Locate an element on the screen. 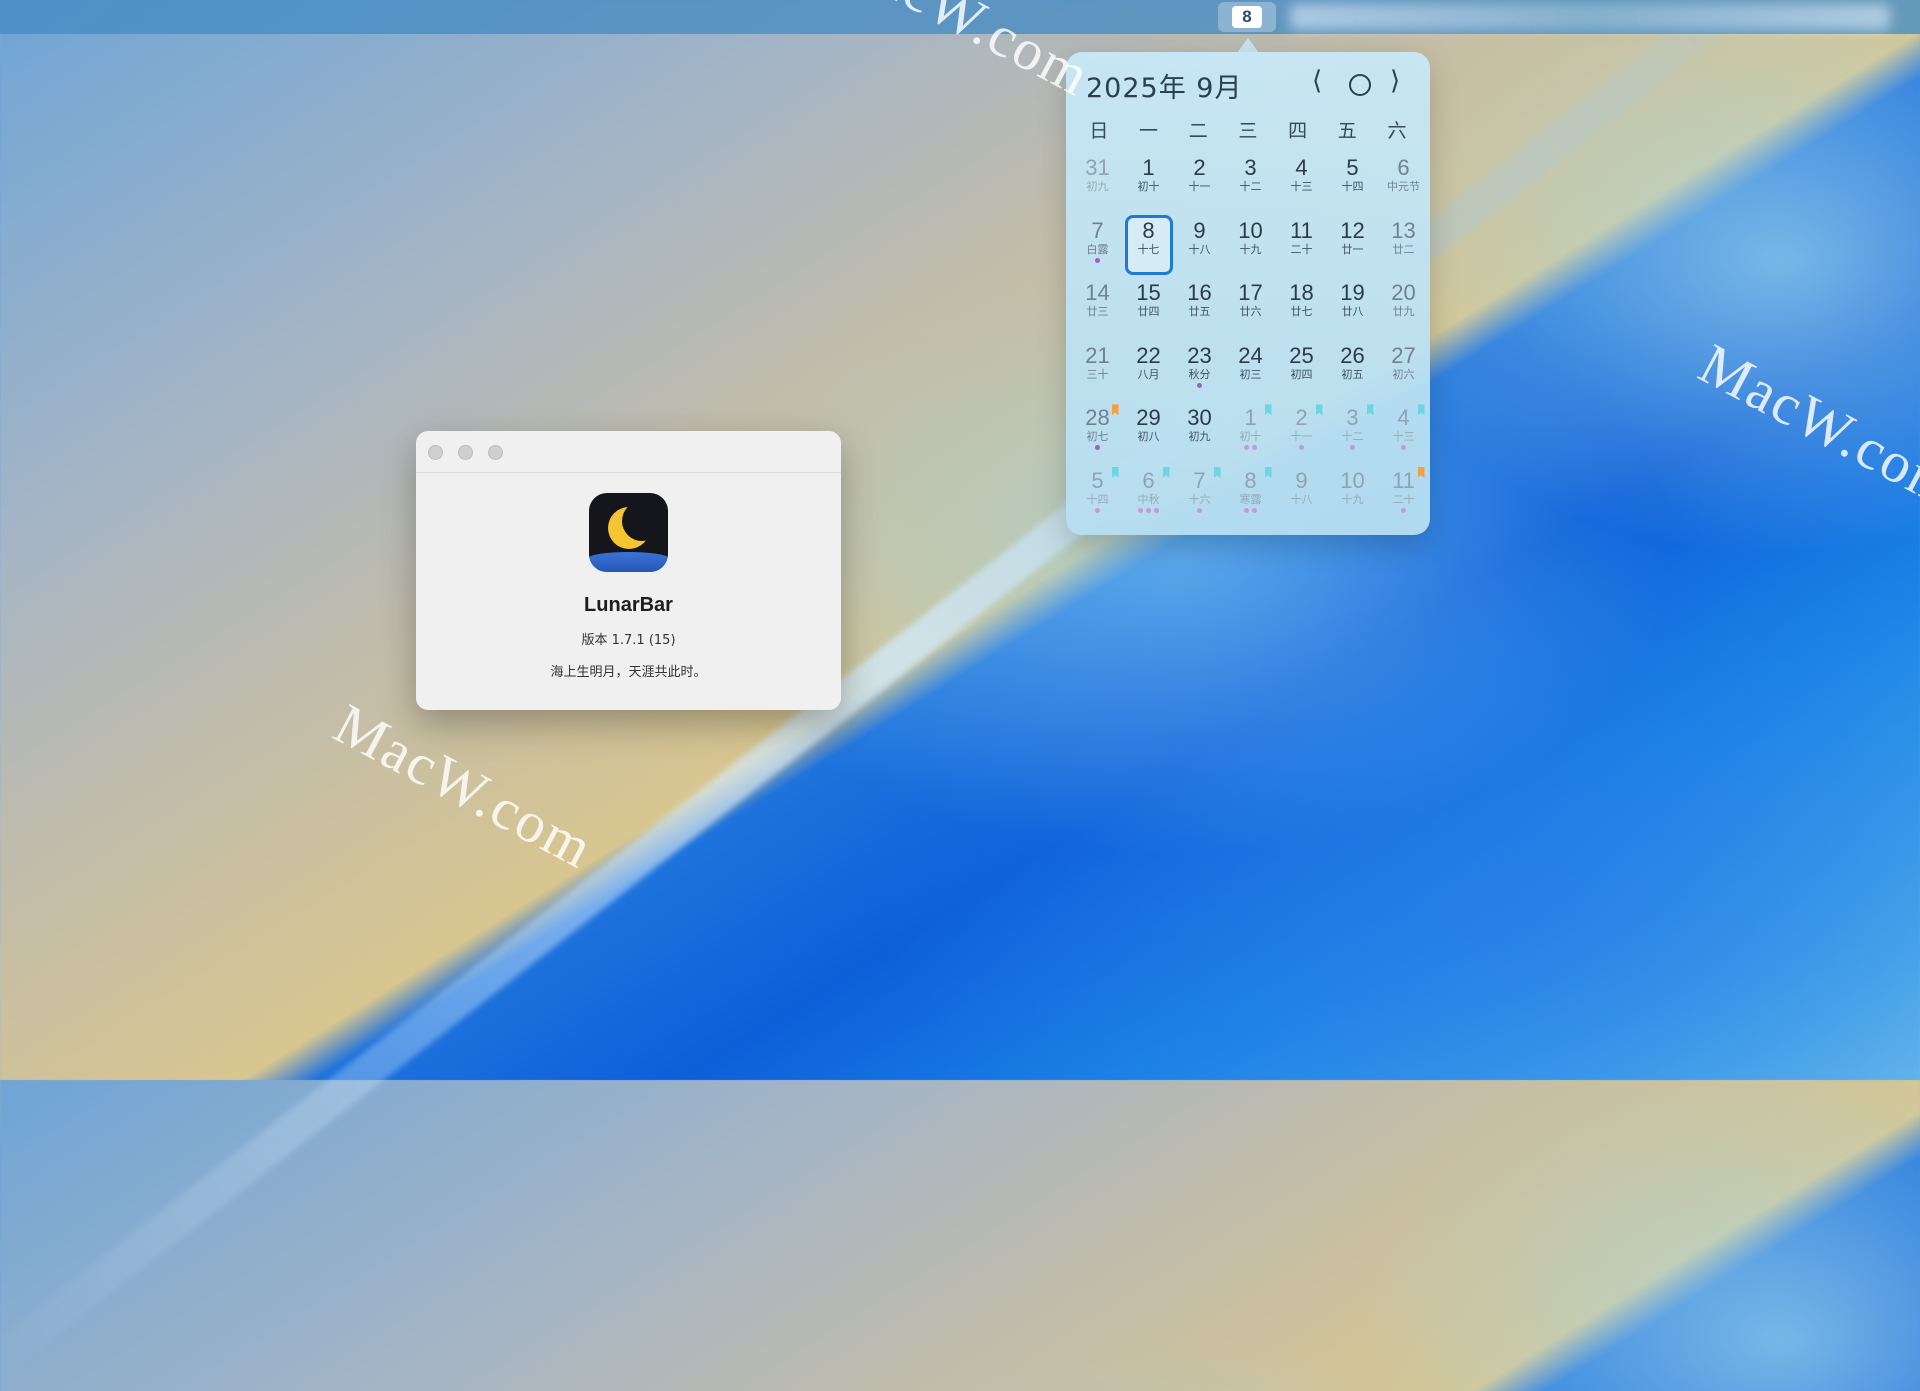 This screenshot has height=1391, width=1920. minimize-button is located at coordinates (465, 452).